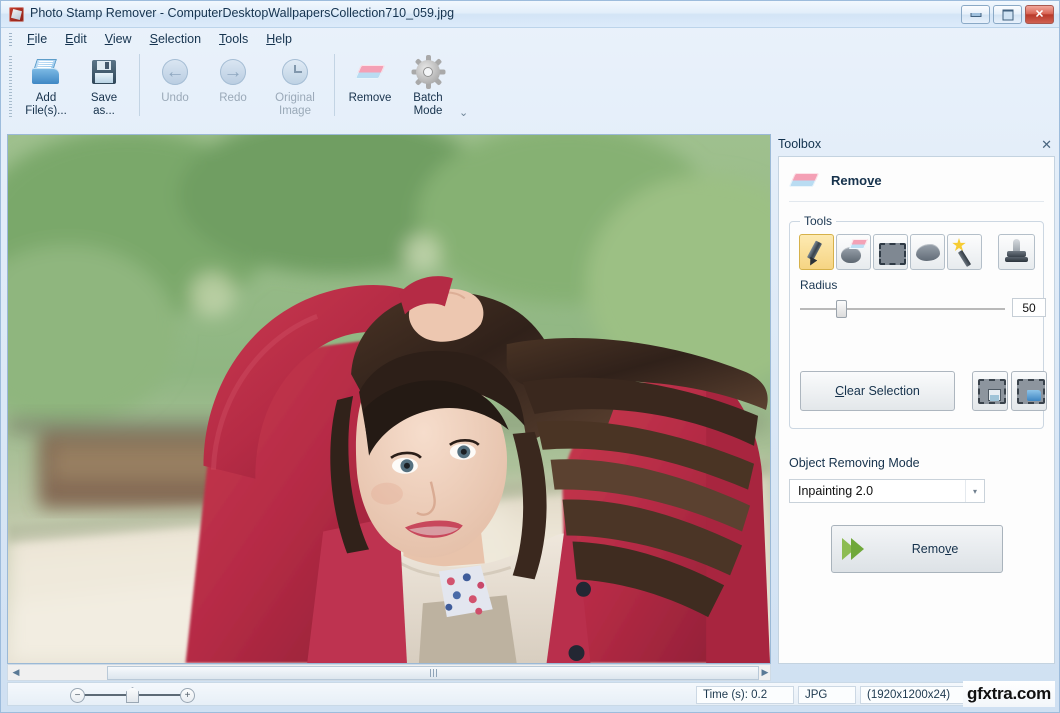 This screenshot has height=713, width=1060. Describe the element at coordinates (1046, 144) in the screenshot. I see `toolbox-close-icon: ✕` at that location.